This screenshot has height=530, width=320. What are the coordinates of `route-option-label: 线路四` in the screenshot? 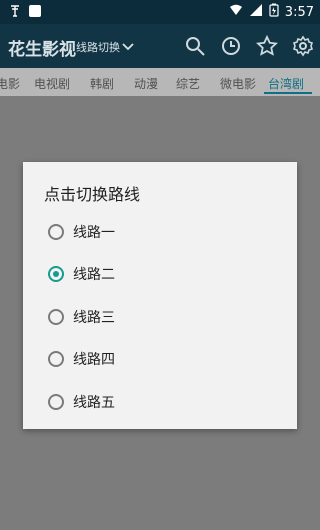 It's located at (94, 360).